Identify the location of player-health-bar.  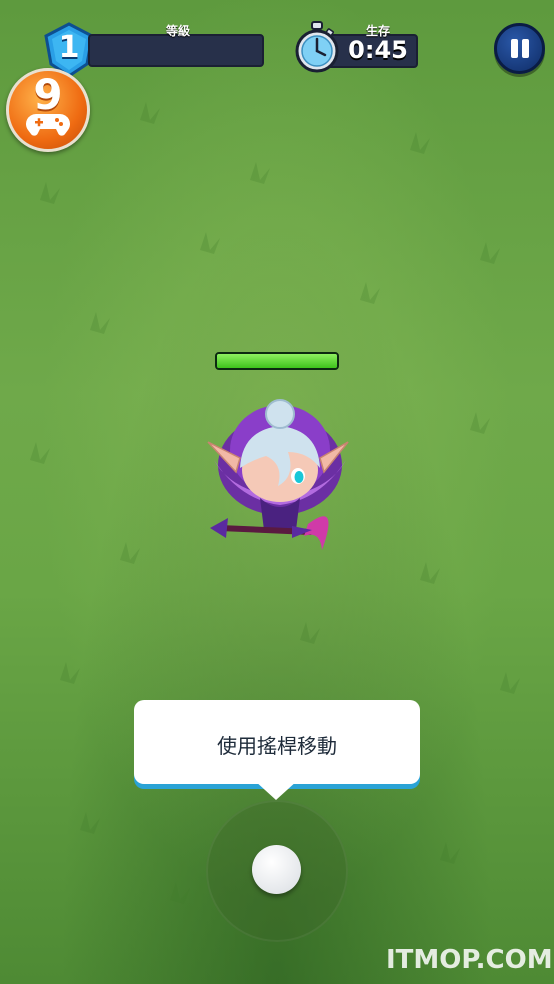
(277, 361).